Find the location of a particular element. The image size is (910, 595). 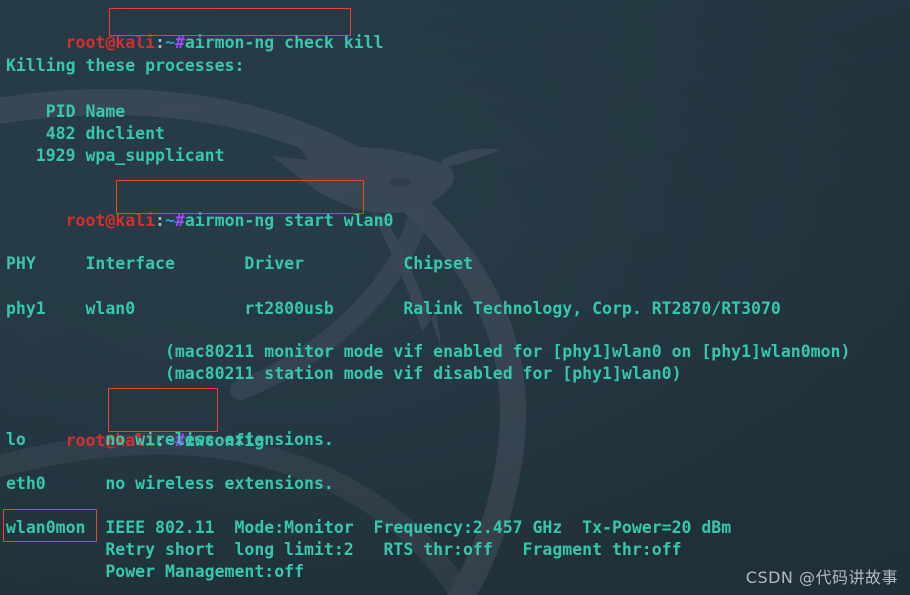

csdn-watermark: CSDN @代码讲故事 is located at coordinates (821, 577).